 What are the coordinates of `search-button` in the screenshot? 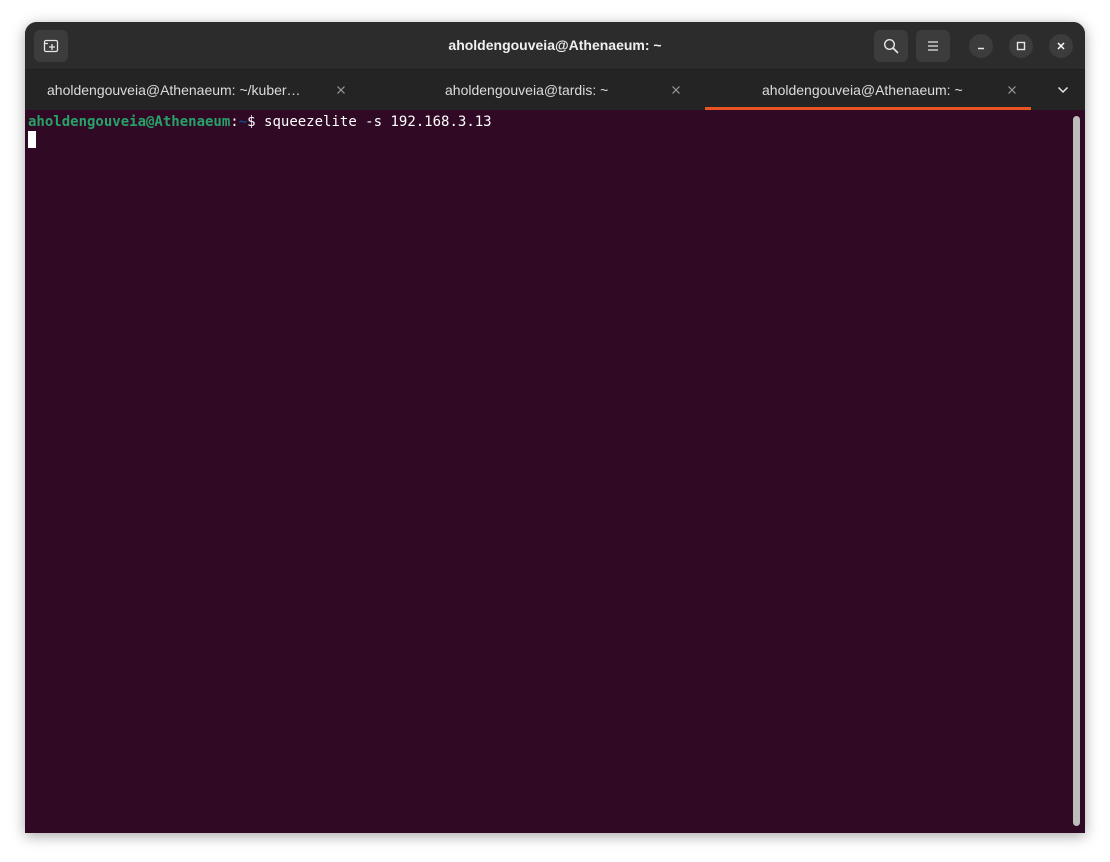 It's located at (891, 46).